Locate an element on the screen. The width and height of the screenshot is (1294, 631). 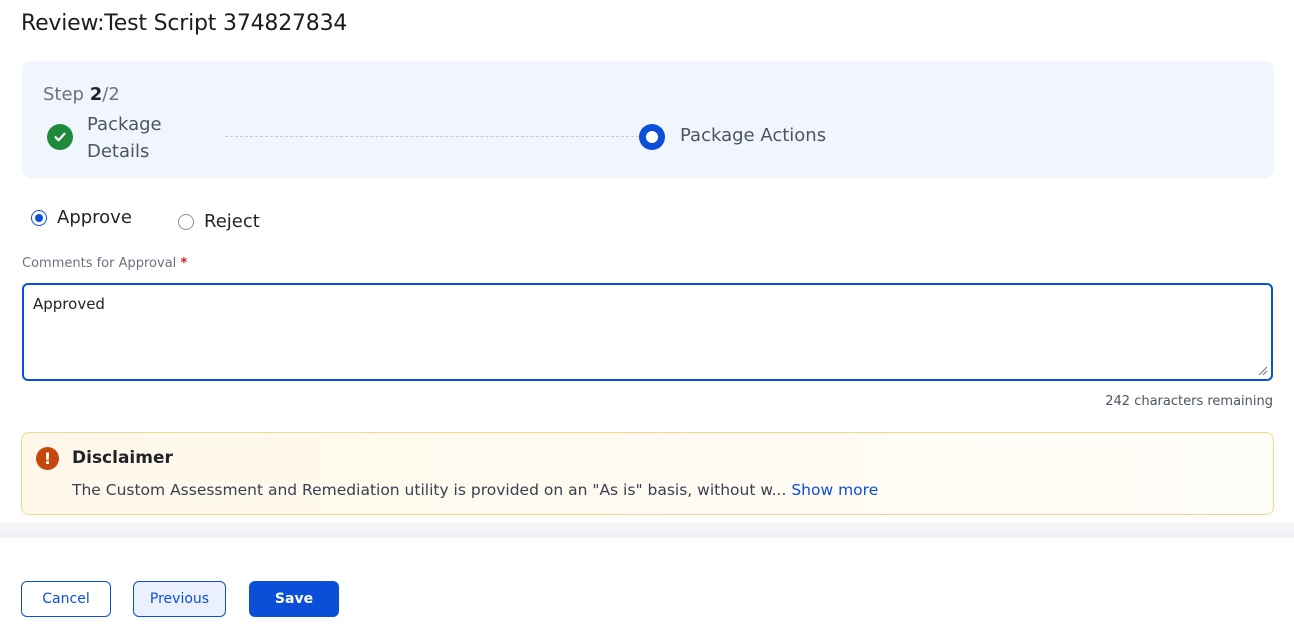
step-package-details: Package Details is located at coordinates (142, 138).